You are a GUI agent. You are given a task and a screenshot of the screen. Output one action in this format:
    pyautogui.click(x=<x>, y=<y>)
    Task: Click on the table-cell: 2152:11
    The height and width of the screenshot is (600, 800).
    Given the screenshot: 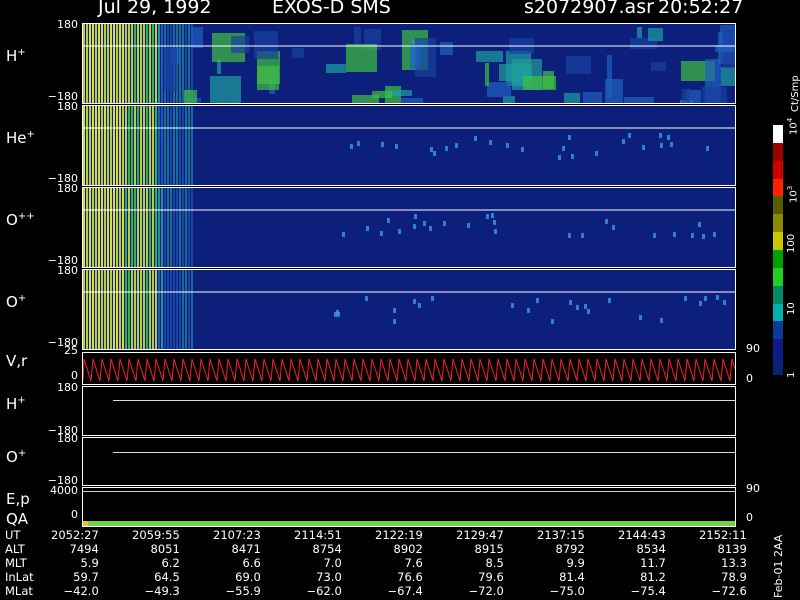 What is the action you would take?
    pyautogui.click(x=723, y=535)
    